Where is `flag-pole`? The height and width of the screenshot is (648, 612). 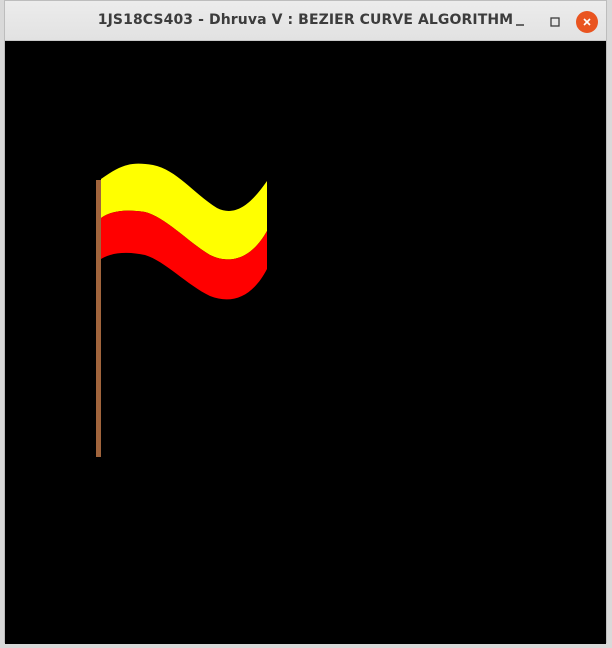
flag-pole is located at coordinates (98, 318).